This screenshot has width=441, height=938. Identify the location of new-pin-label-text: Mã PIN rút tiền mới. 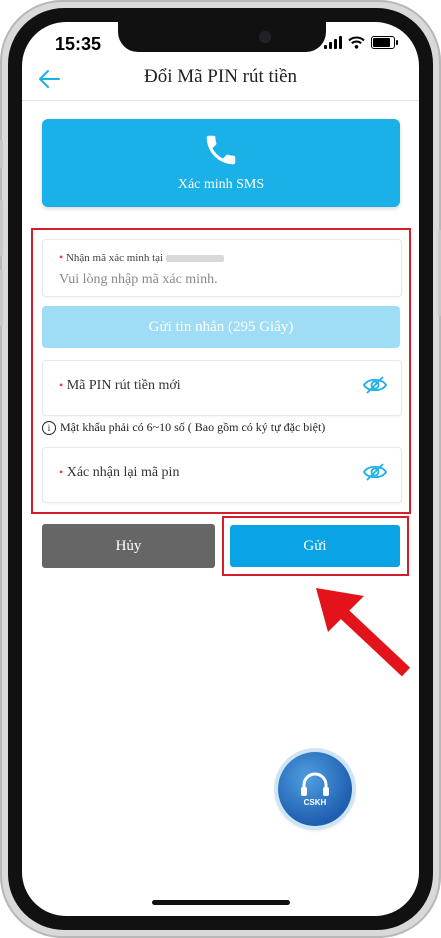
(123, 385).